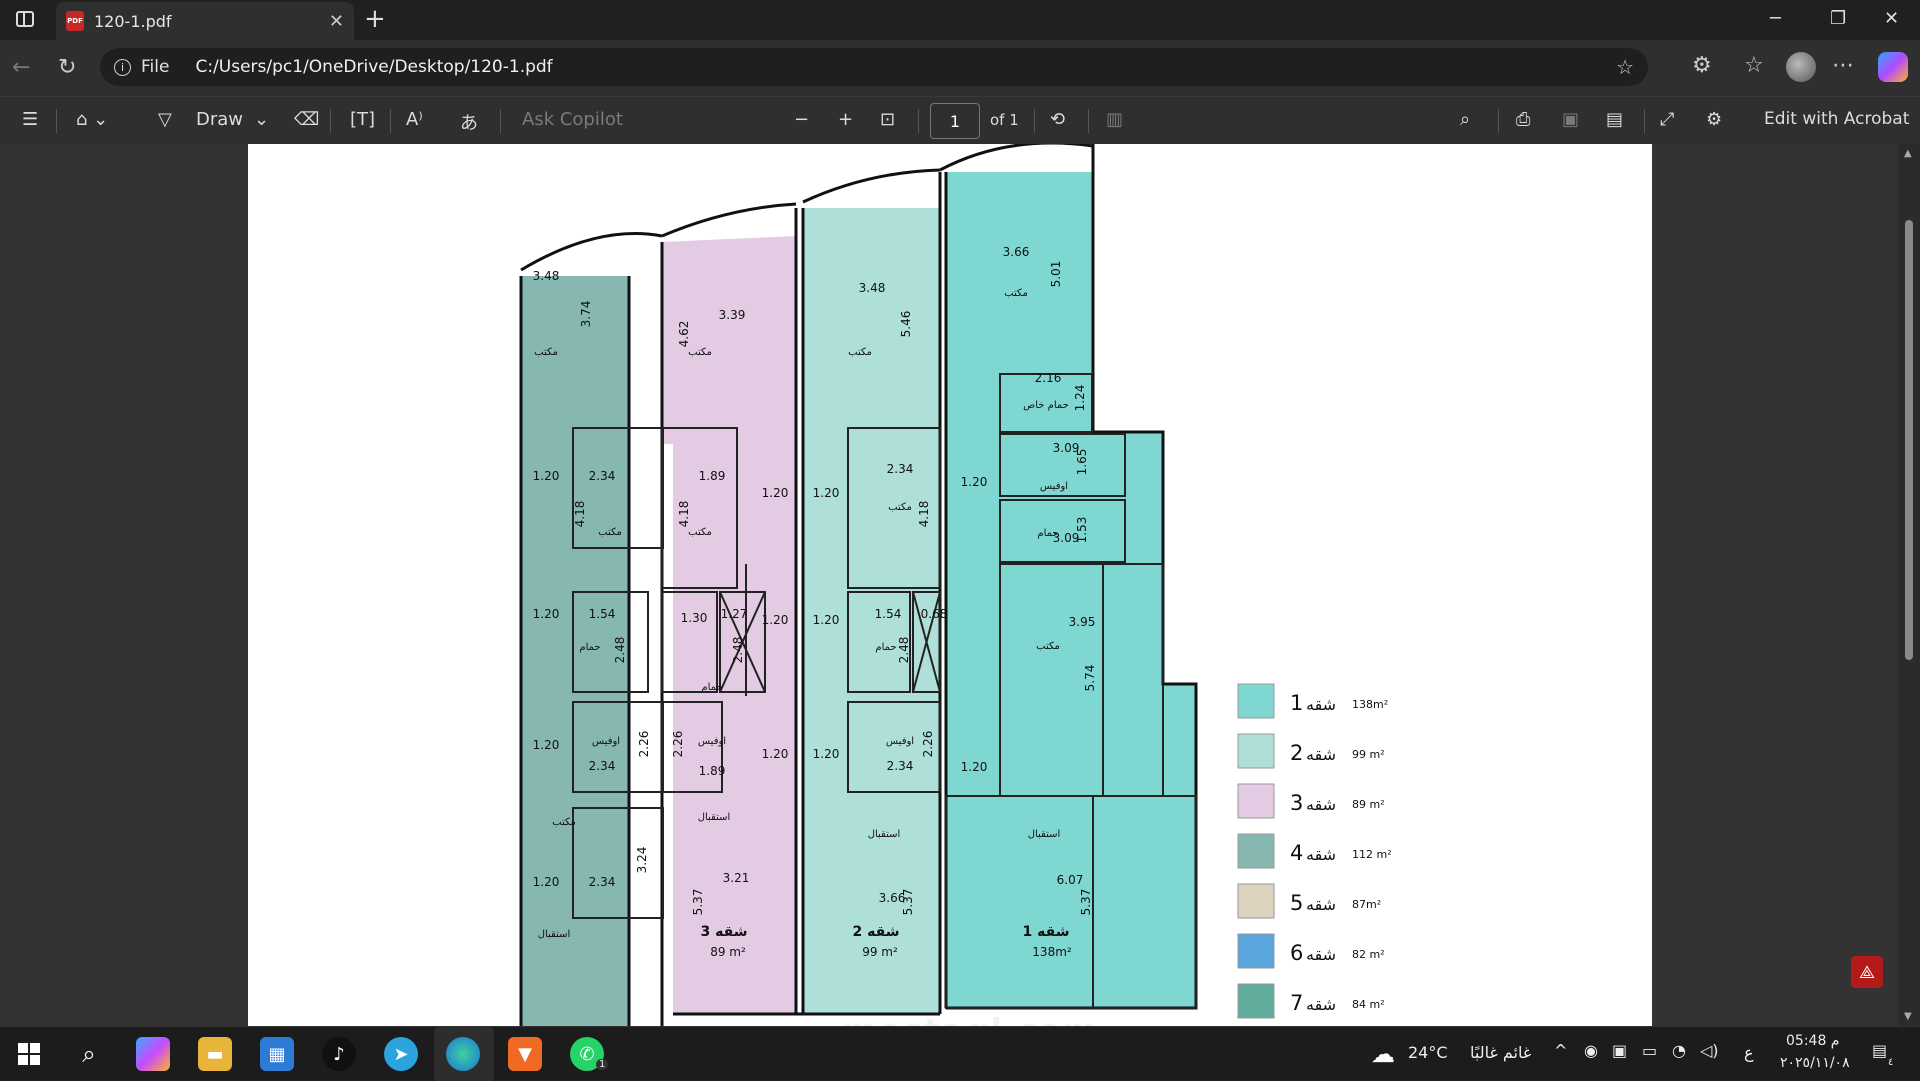 The image size is (1920, 1081). What do you see at coordinates (1057, 119) in the screenshot?
I see `rotate-icon: ⟲` at bounding box center [1057, 119].